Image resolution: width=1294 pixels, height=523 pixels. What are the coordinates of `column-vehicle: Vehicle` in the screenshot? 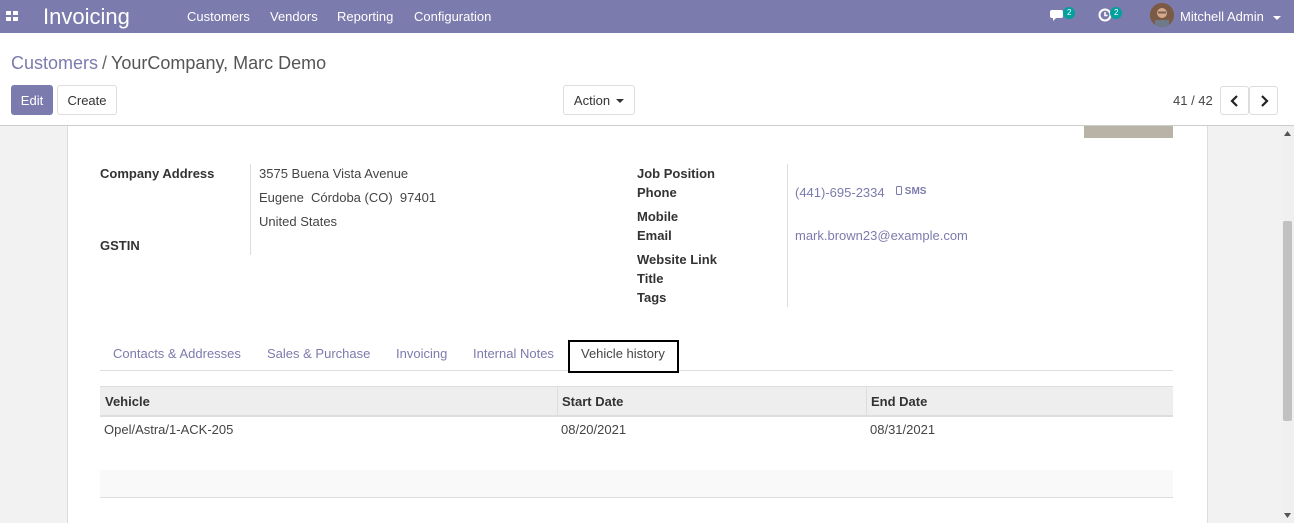 It's located at (127, 401).